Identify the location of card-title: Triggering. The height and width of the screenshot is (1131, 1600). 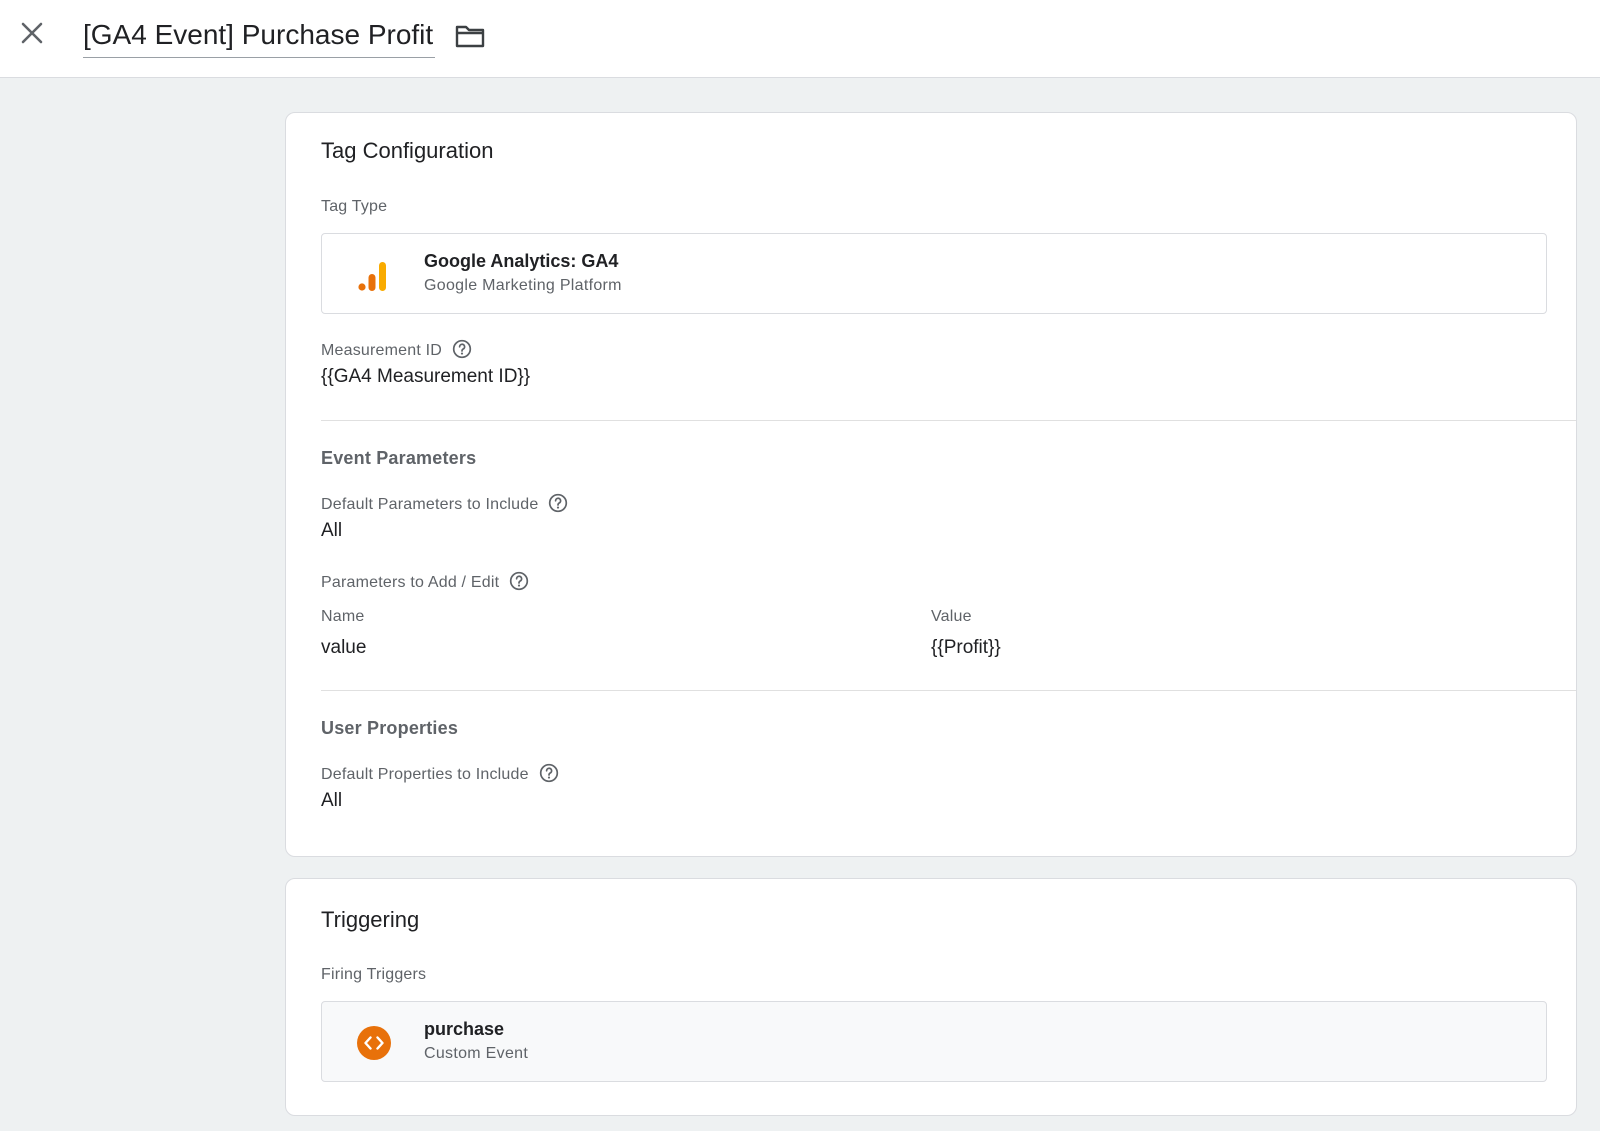
(370, 919).